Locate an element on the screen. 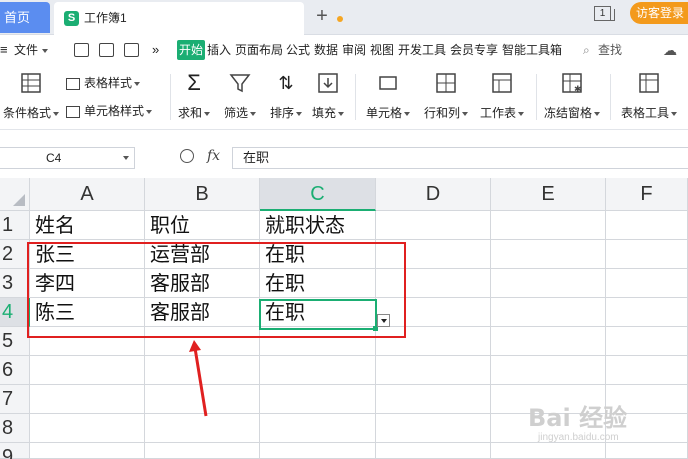 The width and height of the screenshot is (688, 459). cell-f1 is located at coordinates (647, 225).